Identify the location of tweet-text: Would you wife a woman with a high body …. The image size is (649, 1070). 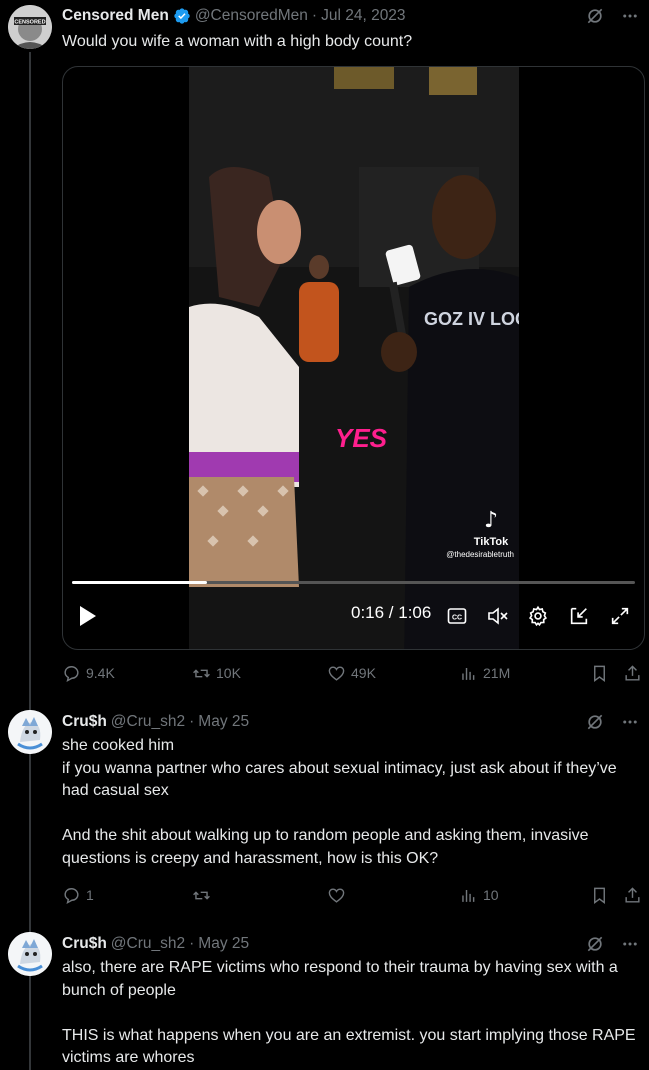
(237, 41).